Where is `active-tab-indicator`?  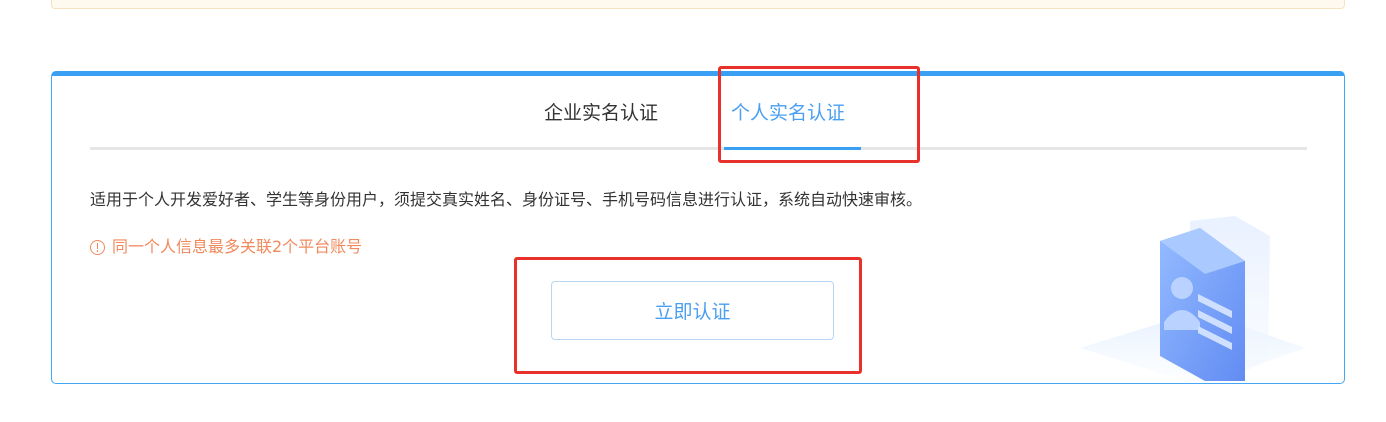 active-tab-indicator is located at coordinates (792, 148).